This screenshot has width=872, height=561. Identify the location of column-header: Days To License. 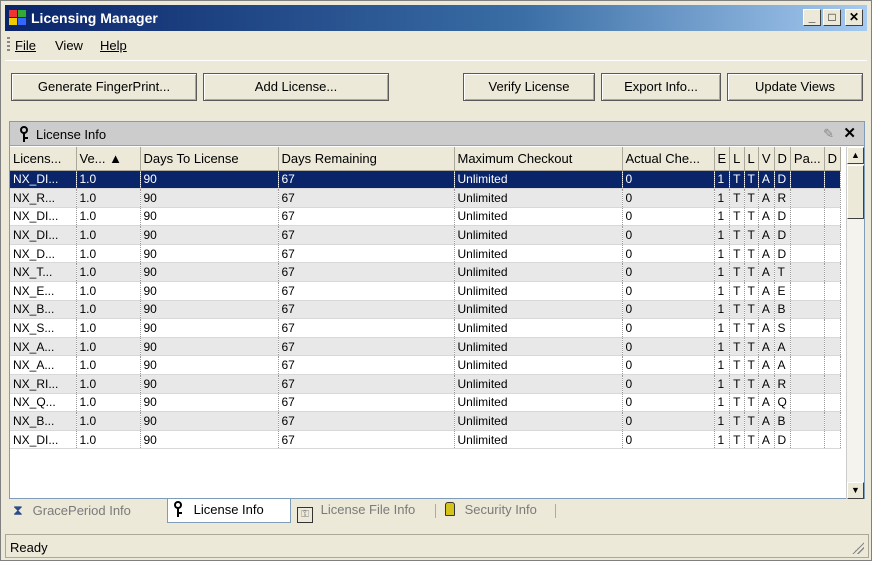
(209, 159).